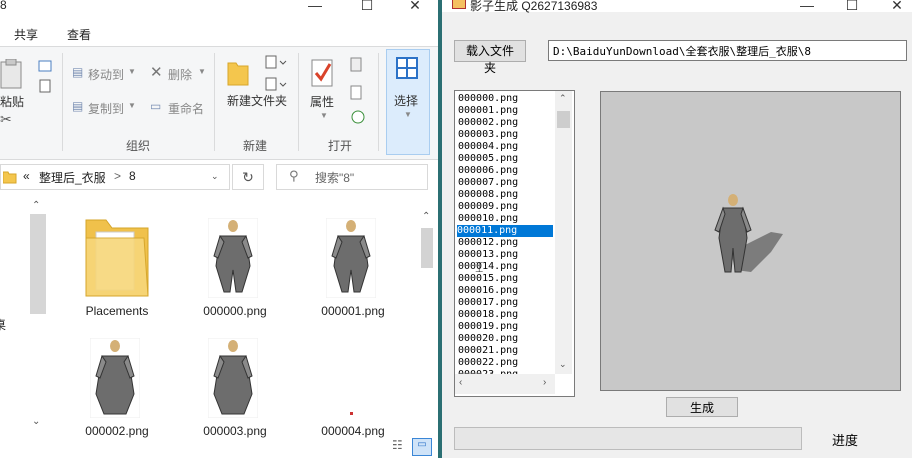  What do you see at coordinates (460, 382) in the screenshot?
I see `scroll-left-icon: ‹` at bounding box center [460, 382].